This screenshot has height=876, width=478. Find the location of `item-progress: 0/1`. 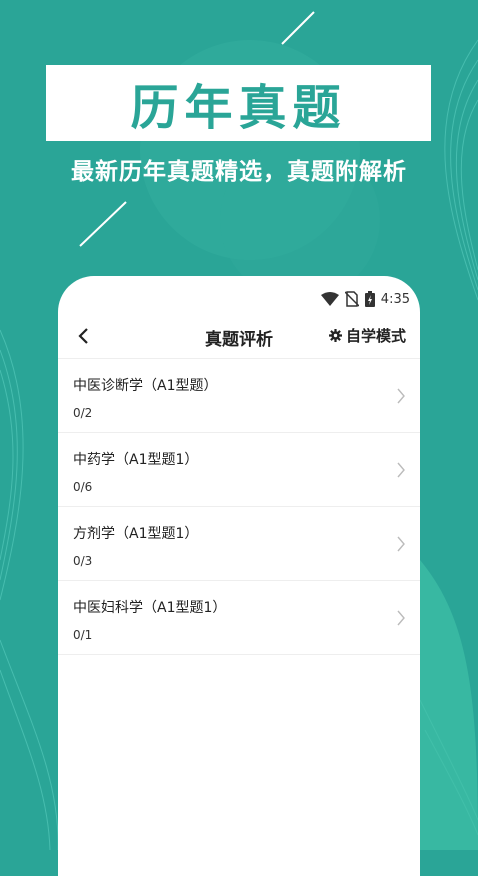

item-progress: 0/1 is located at coordinates (83, 635).